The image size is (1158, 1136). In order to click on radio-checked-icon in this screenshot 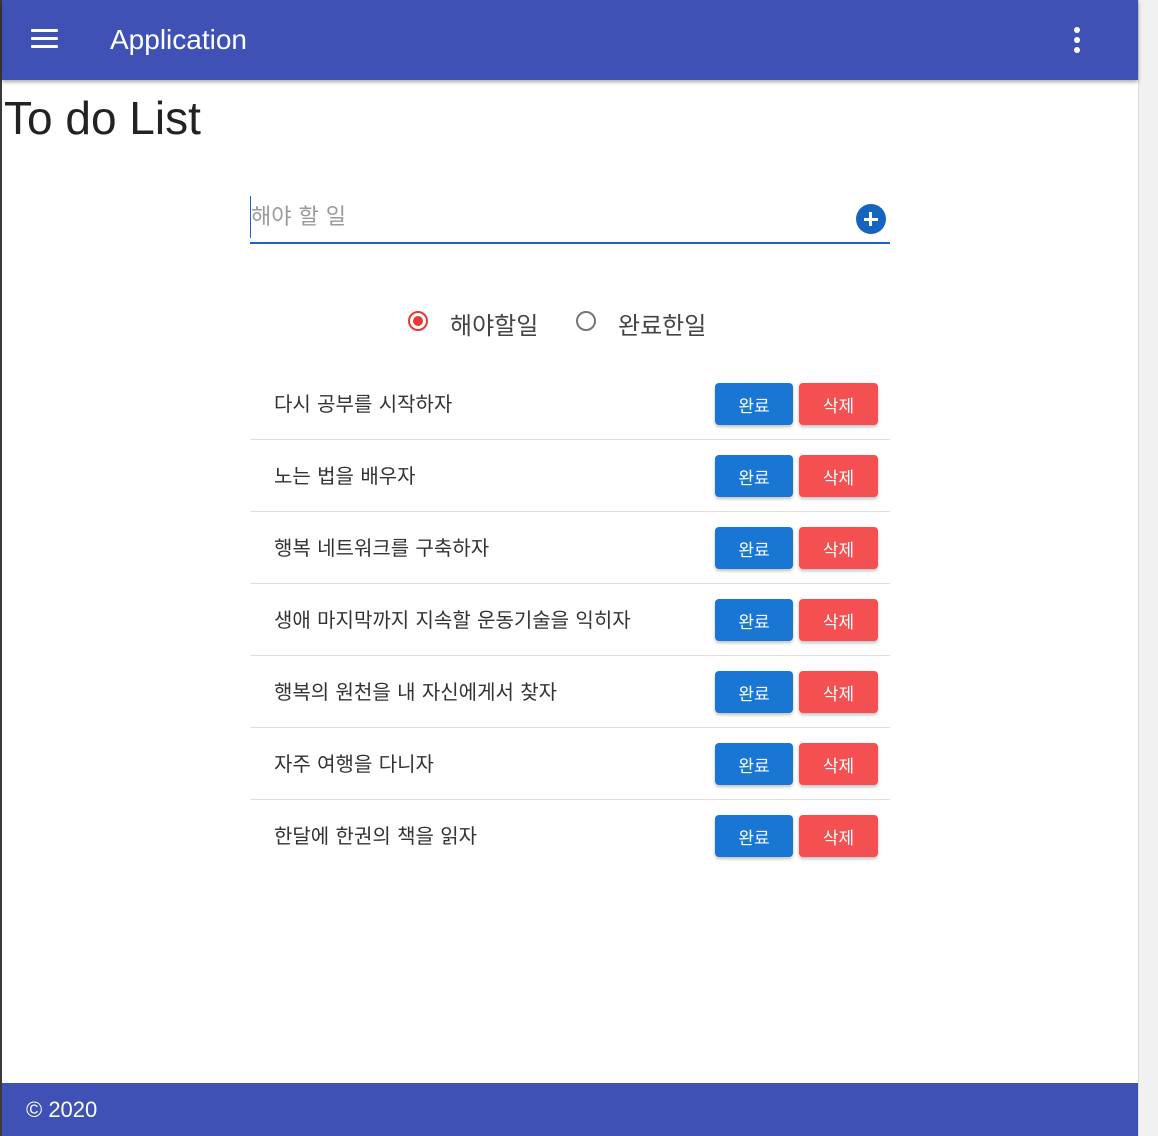, I will do `click(418, 321)`.